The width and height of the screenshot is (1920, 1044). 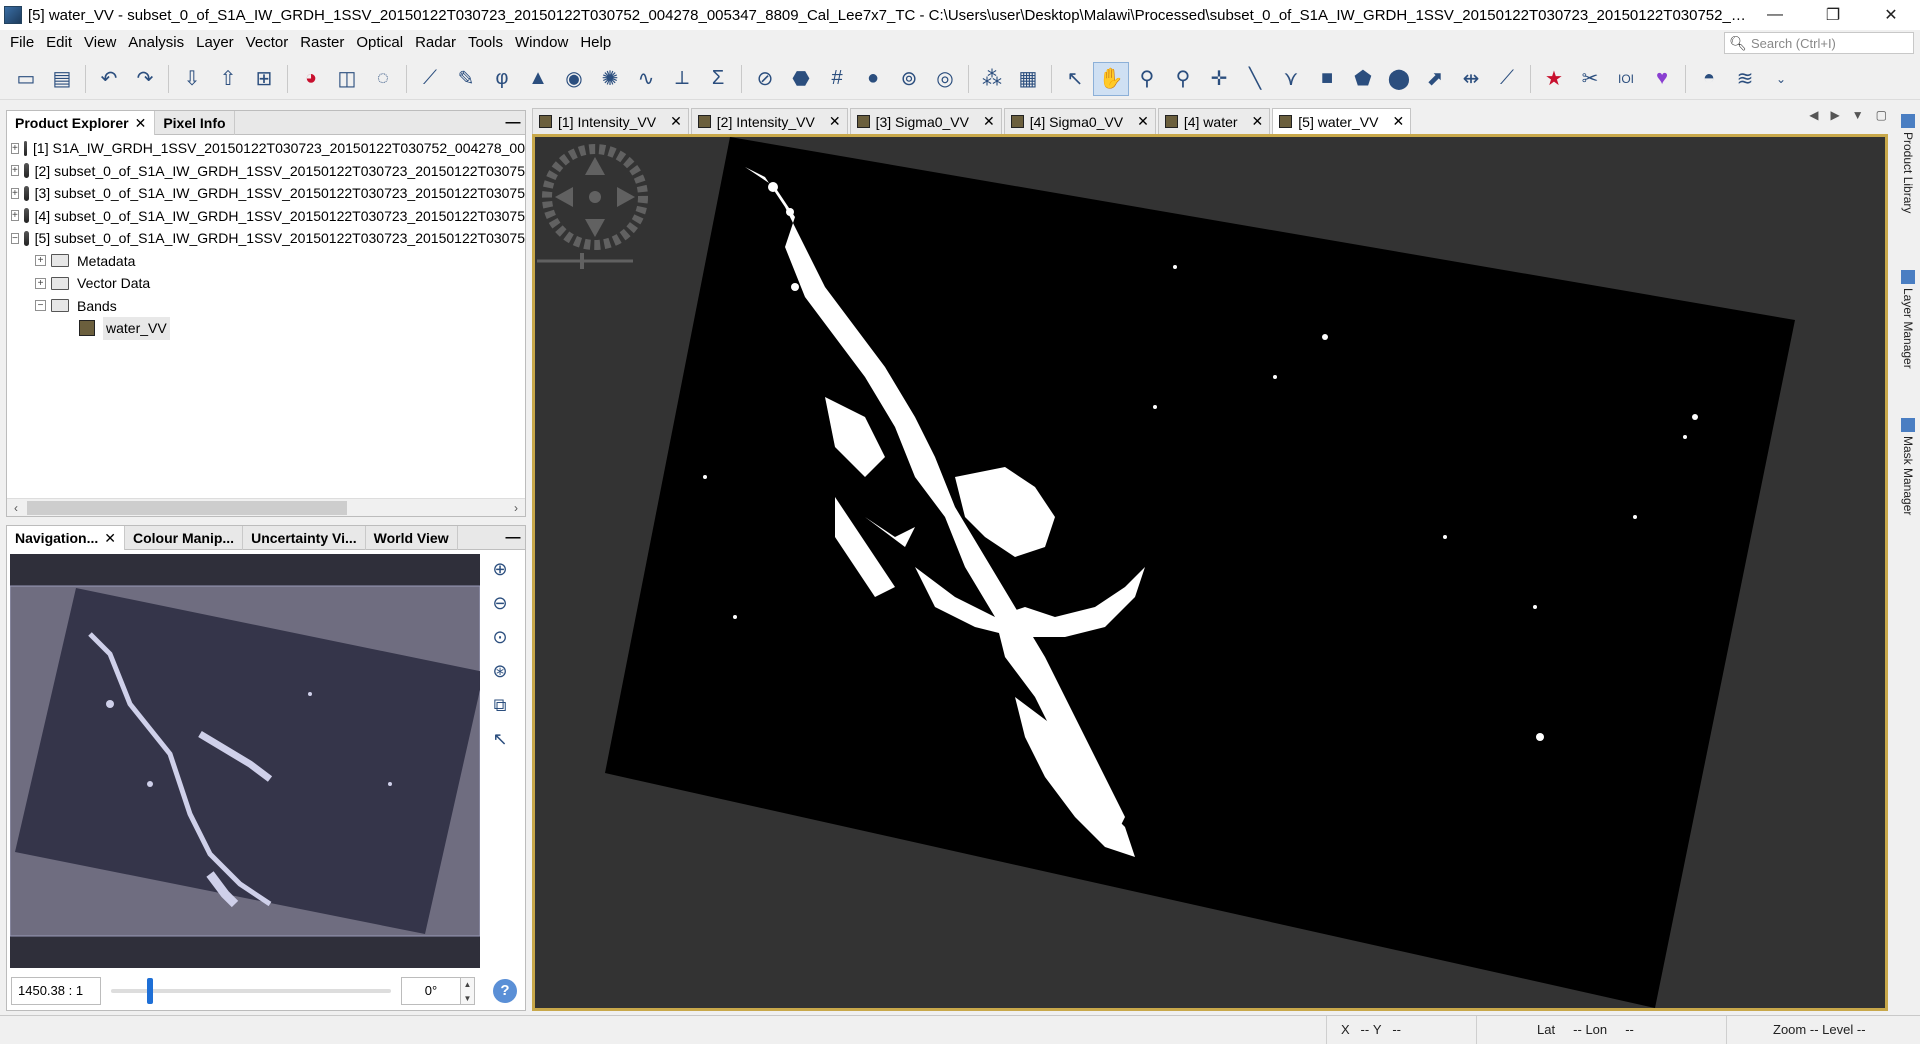 What do you see at coordinates (412, 537) in the screenshot?
I see `tab-world-view: World View` at bounding box center [412, 537].